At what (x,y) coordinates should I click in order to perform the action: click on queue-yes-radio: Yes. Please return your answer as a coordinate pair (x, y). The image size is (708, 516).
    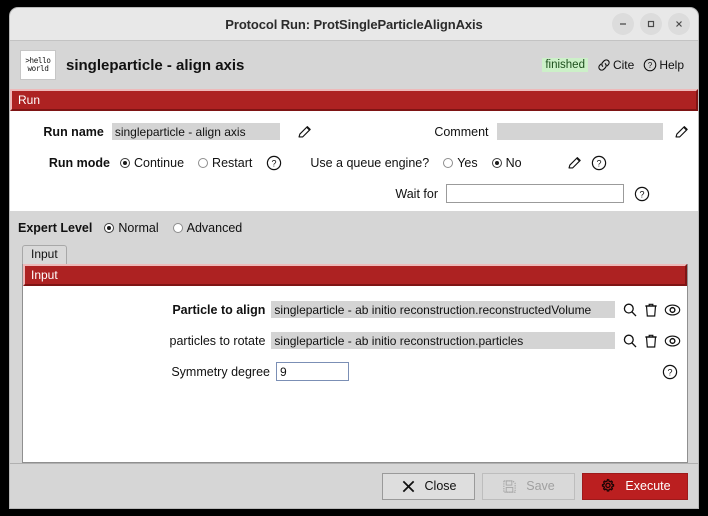
    Looking at the image, I should click on (460, 162).